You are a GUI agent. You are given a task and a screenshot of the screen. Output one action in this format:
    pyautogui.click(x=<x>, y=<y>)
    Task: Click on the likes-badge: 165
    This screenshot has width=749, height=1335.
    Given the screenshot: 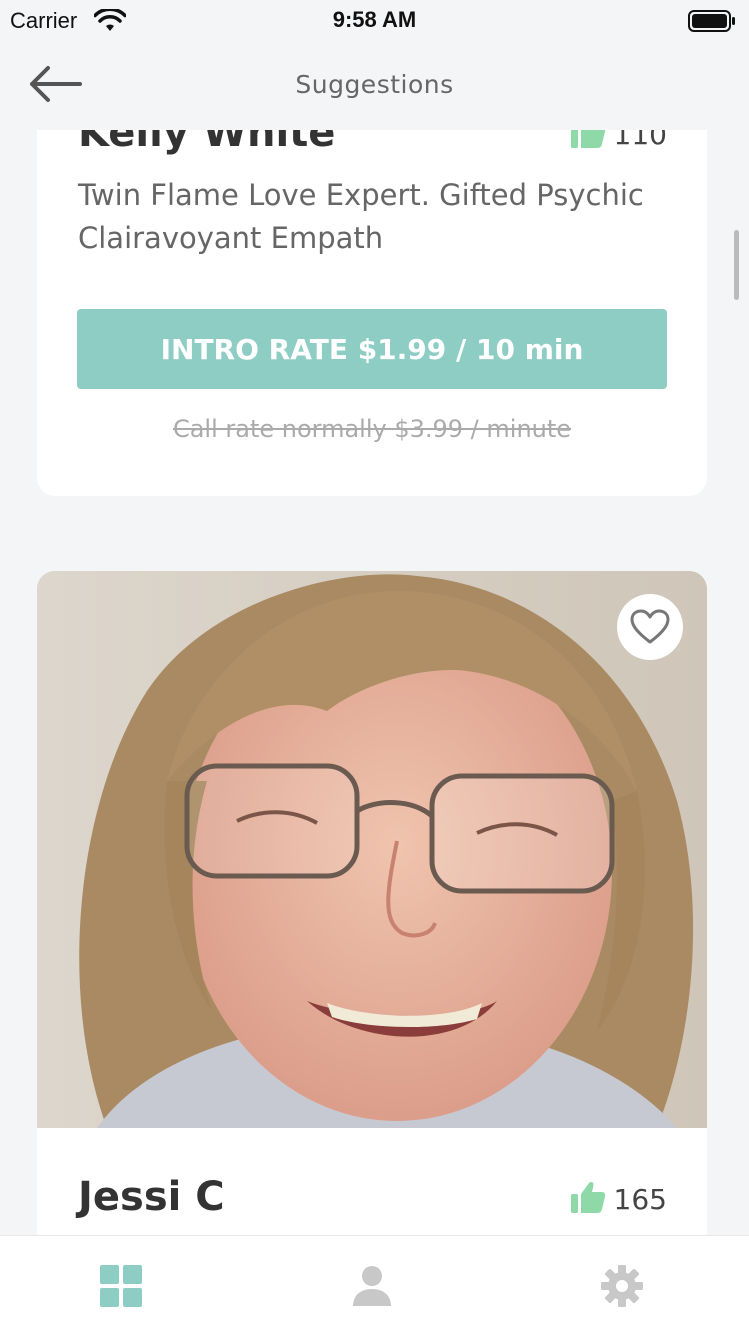 What is the action you would take?
    pyautogui.click(x=618, y=1199)
    